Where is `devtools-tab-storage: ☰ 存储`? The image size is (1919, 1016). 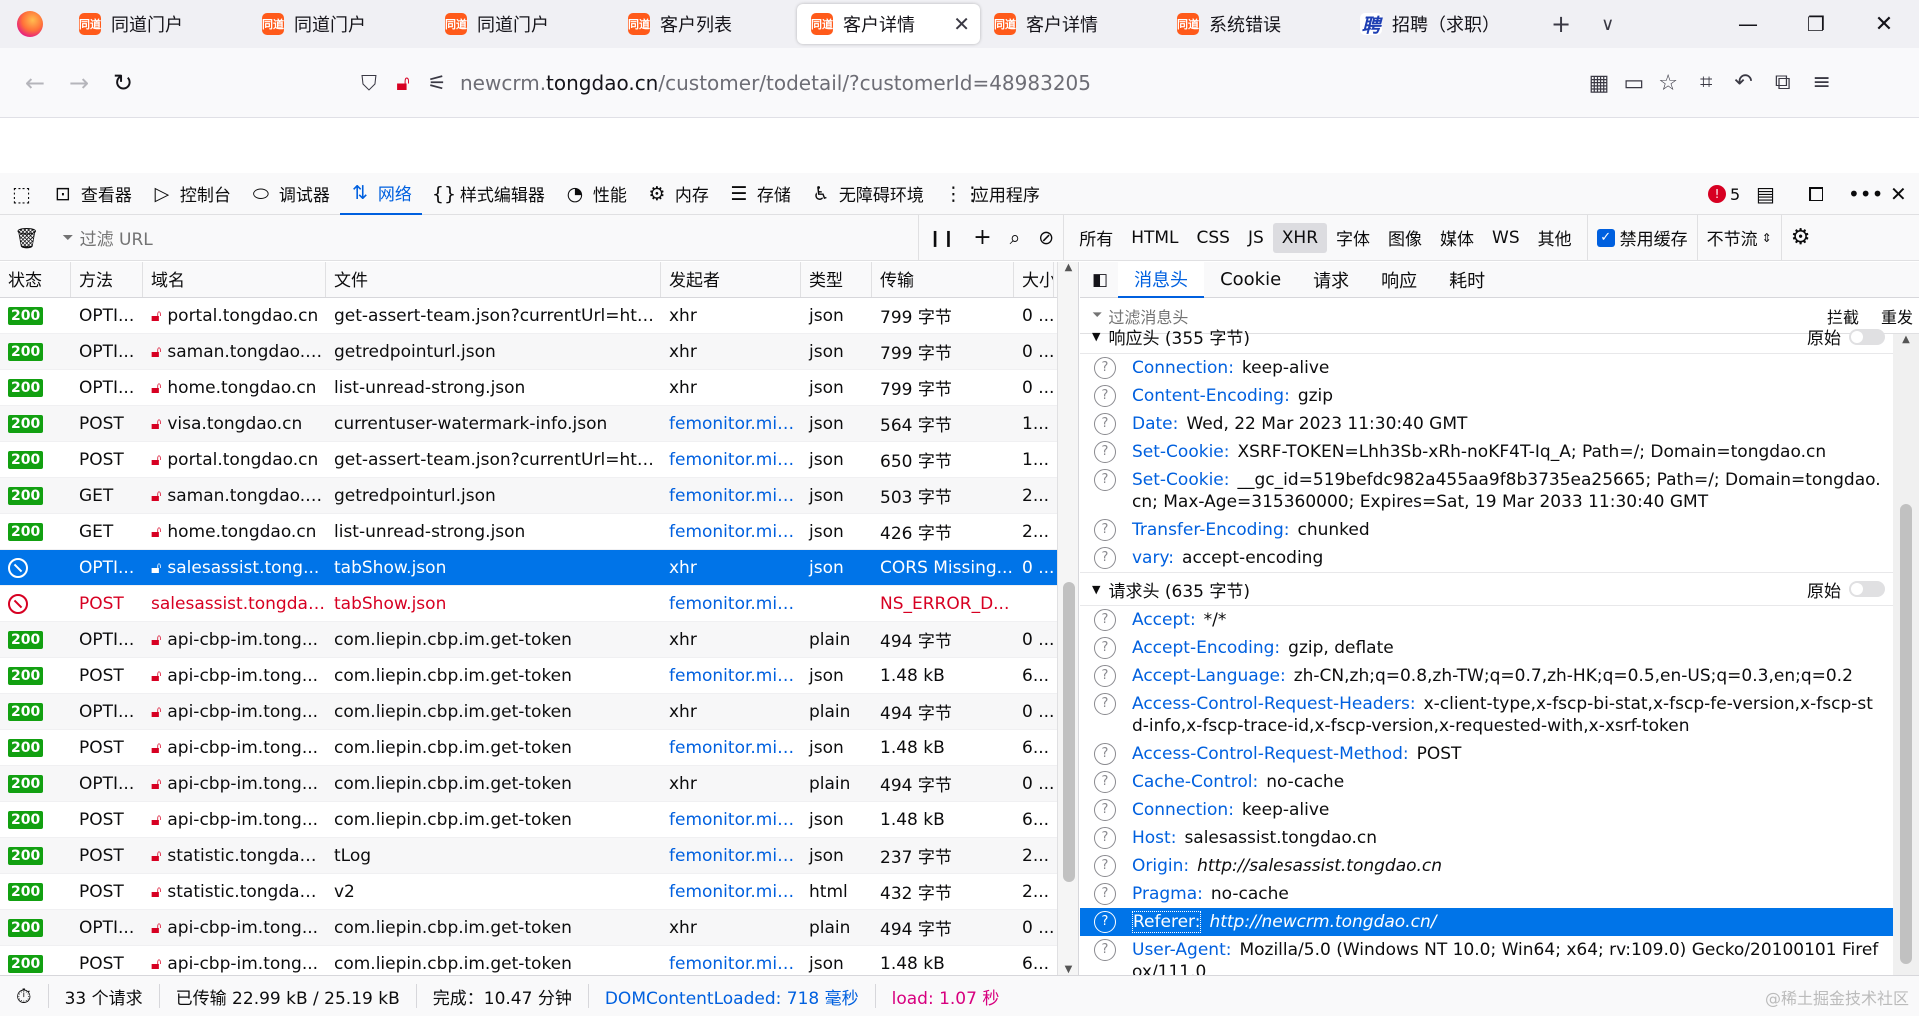
devtools-tab-storage: ☰ 存储 is located at coordinates (760, 194).